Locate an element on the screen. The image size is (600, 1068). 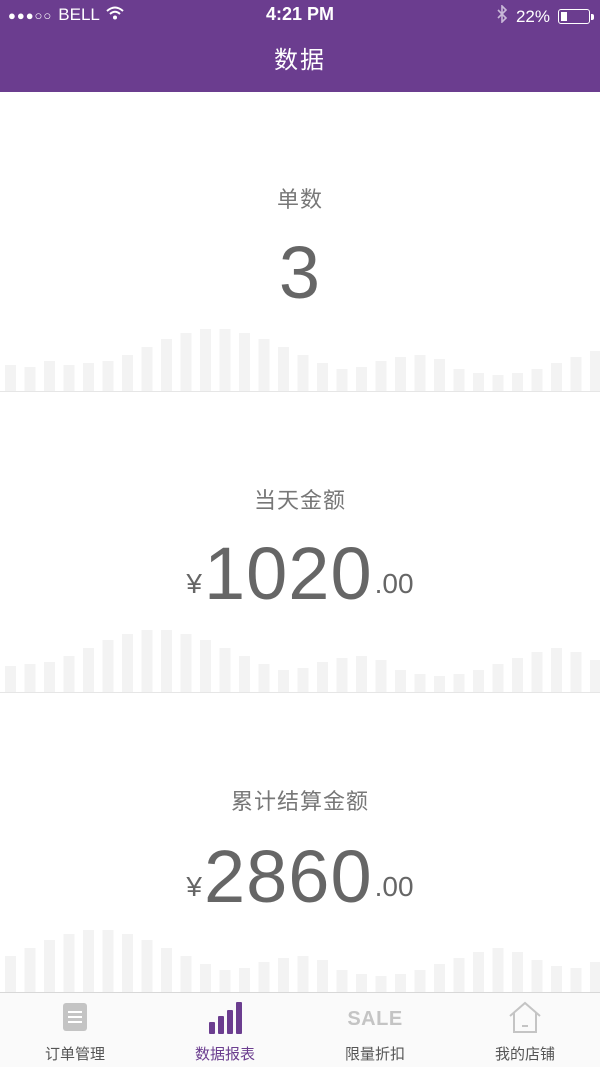
stat-value: 3 is located at coordinates (300, 272).